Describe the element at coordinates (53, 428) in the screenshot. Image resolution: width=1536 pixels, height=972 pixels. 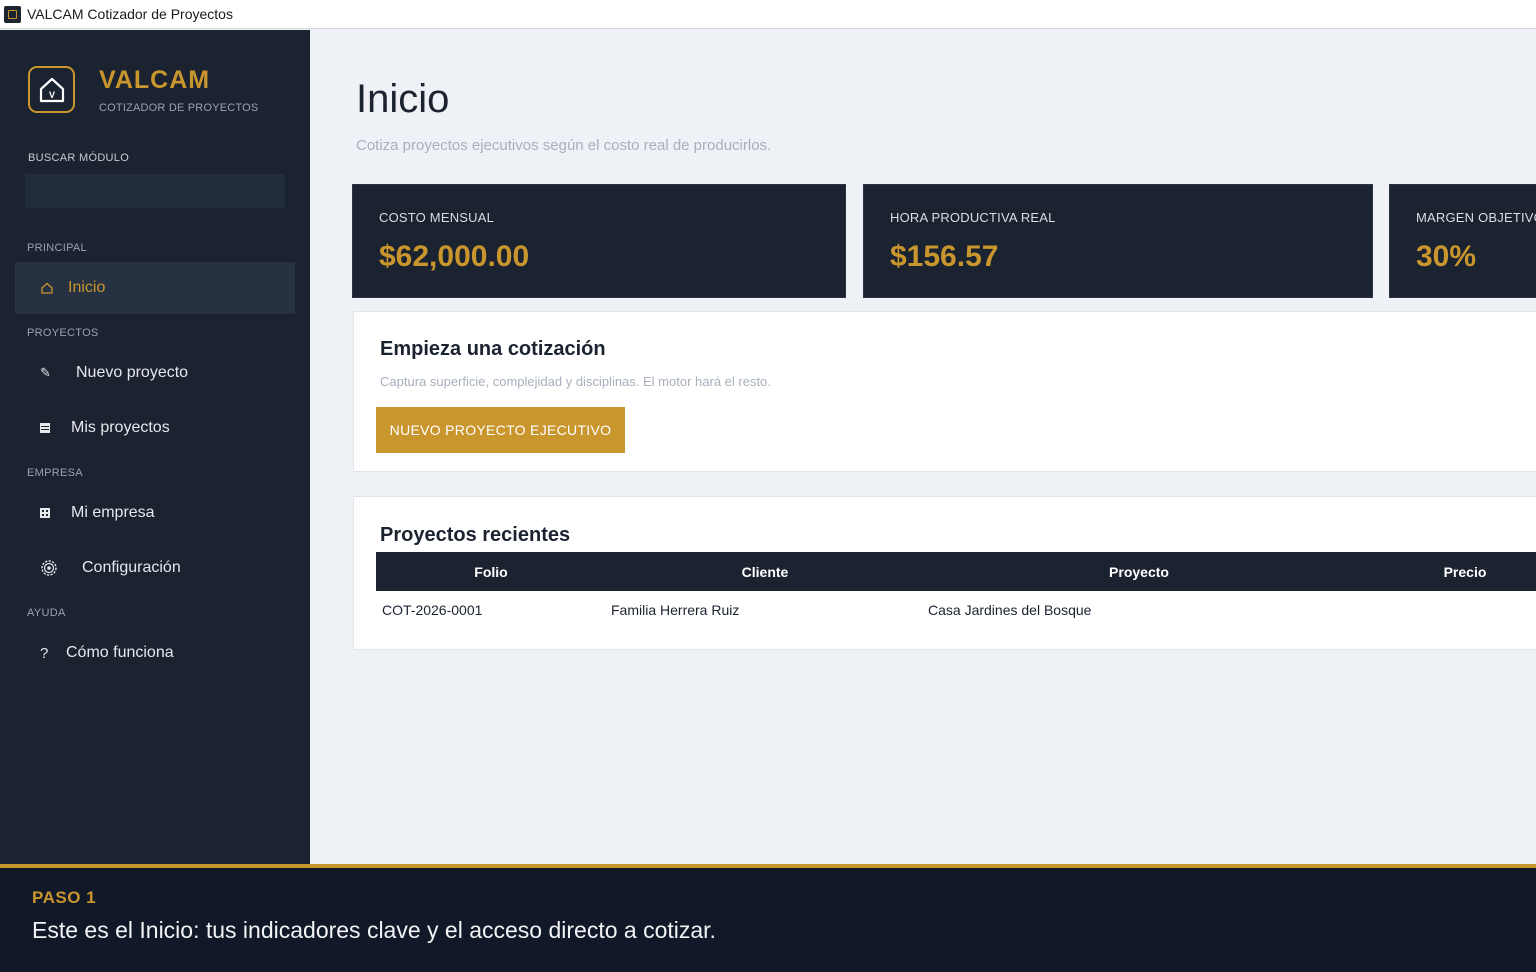
I see `list-icon` at that location.